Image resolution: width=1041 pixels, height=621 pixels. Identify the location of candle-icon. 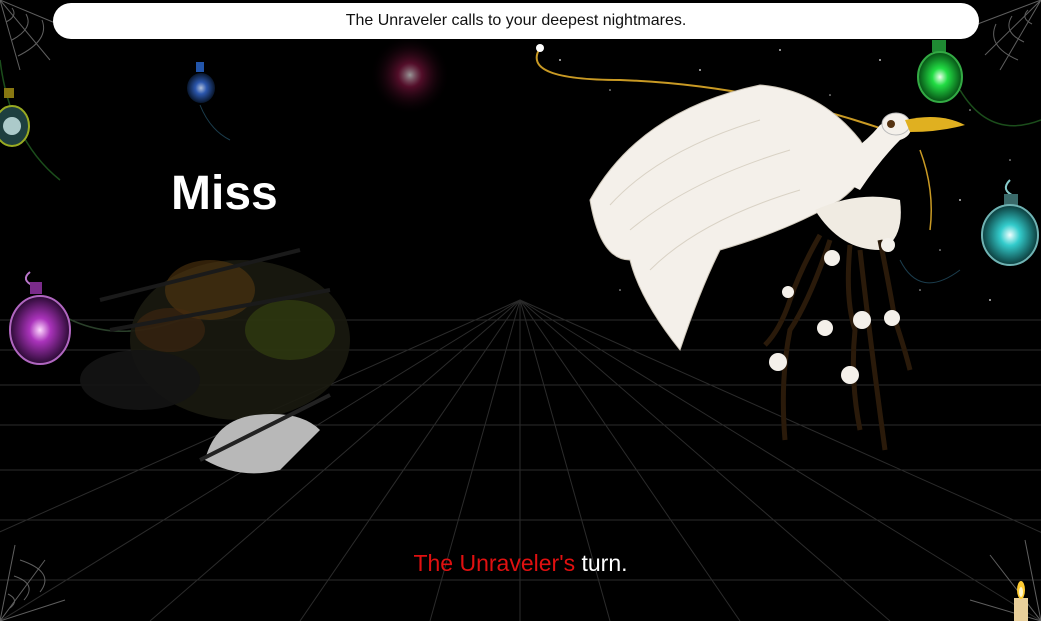
(1021, 601).